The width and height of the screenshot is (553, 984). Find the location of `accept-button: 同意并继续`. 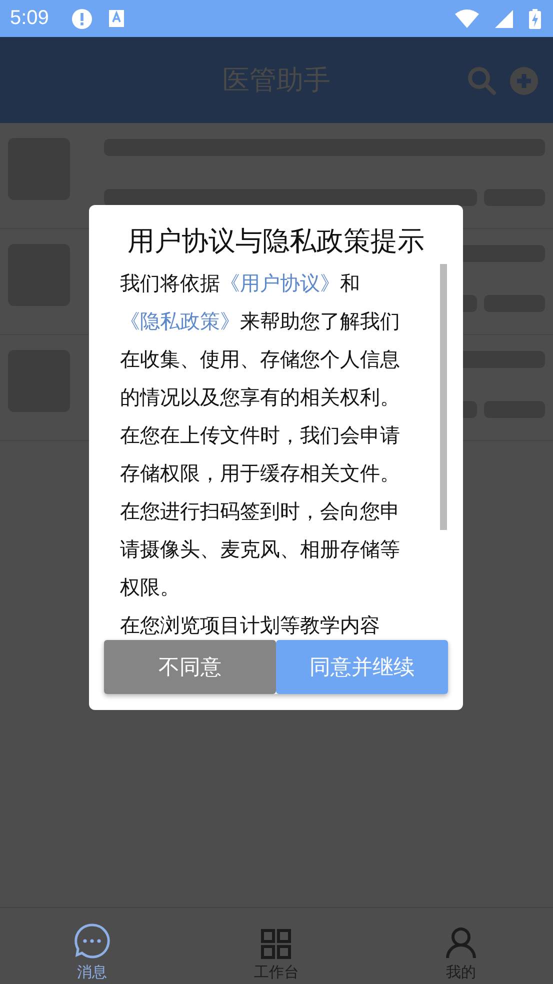

accept-button: 同意并继续 is located at coordinates (362, 667).